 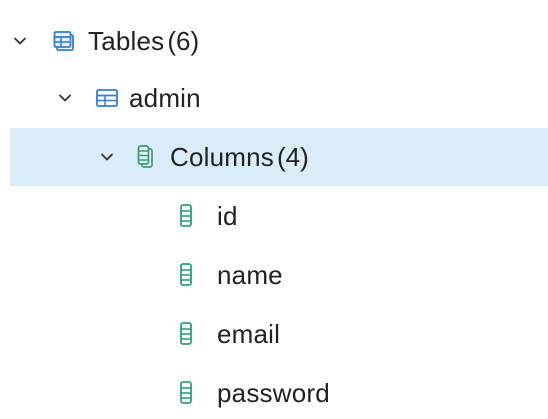 I want to click on tree-node-label: name, so click(x=250, y=274).